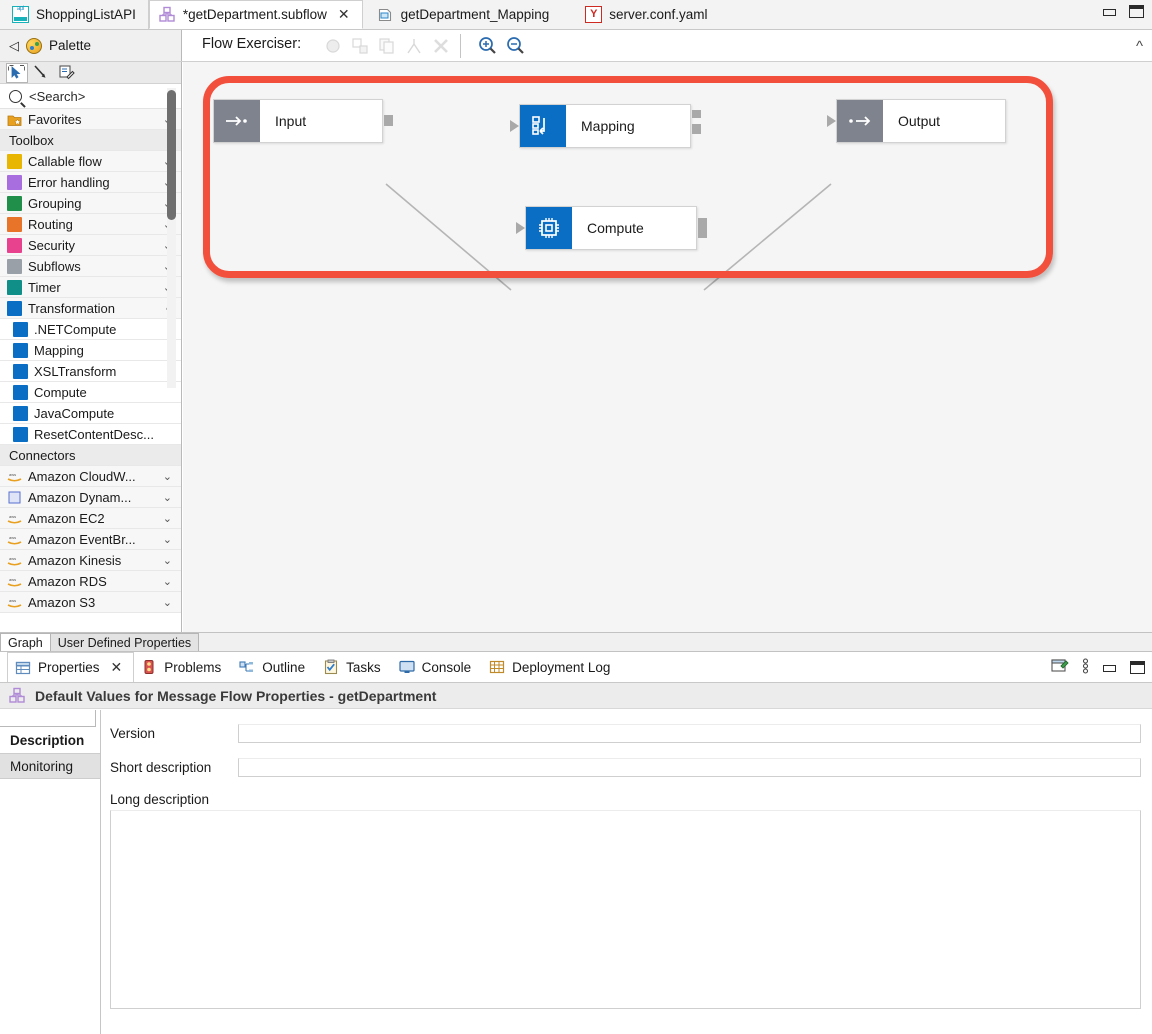 This screenshot has width=1152, height=1034. Describe the element at coordinates (1139, 46) in the screenshot. I see `chevron-up-icon: ^` at that location.